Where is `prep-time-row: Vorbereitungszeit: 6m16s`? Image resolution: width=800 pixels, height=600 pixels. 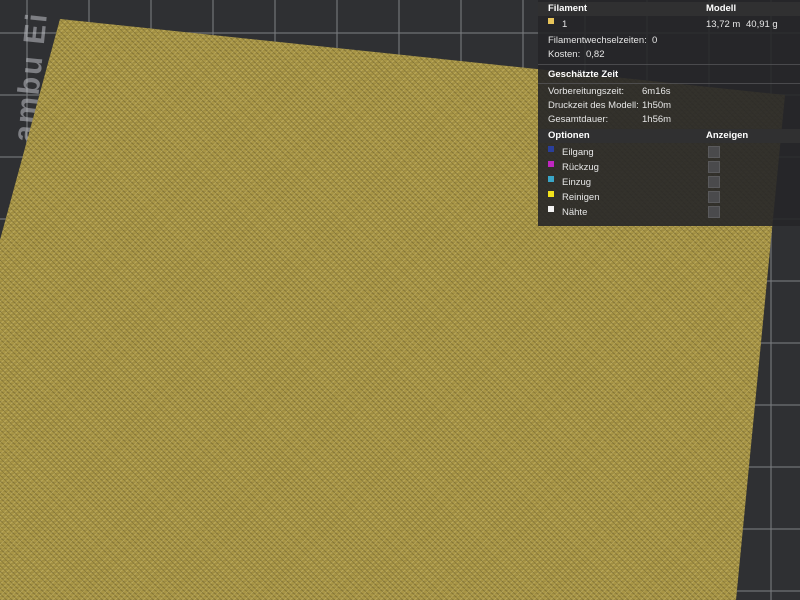
prep-time-row: Vorbereitungszeit: 6m16s is located at coordinates (669, 92).